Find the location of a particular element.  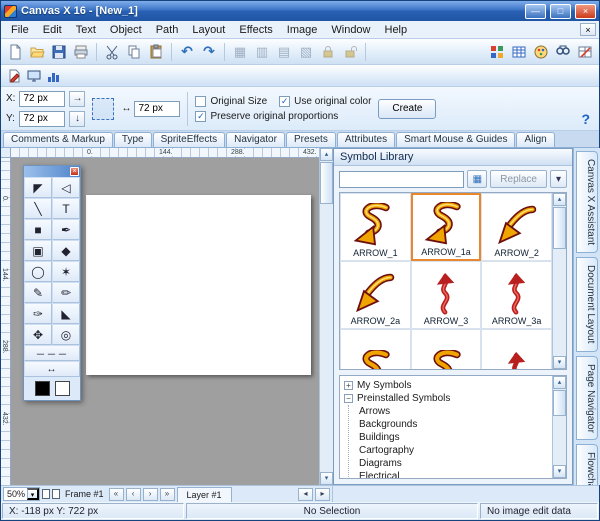

tree-item-backgrounds: Backgrounds is located at coordinates (454, 424).